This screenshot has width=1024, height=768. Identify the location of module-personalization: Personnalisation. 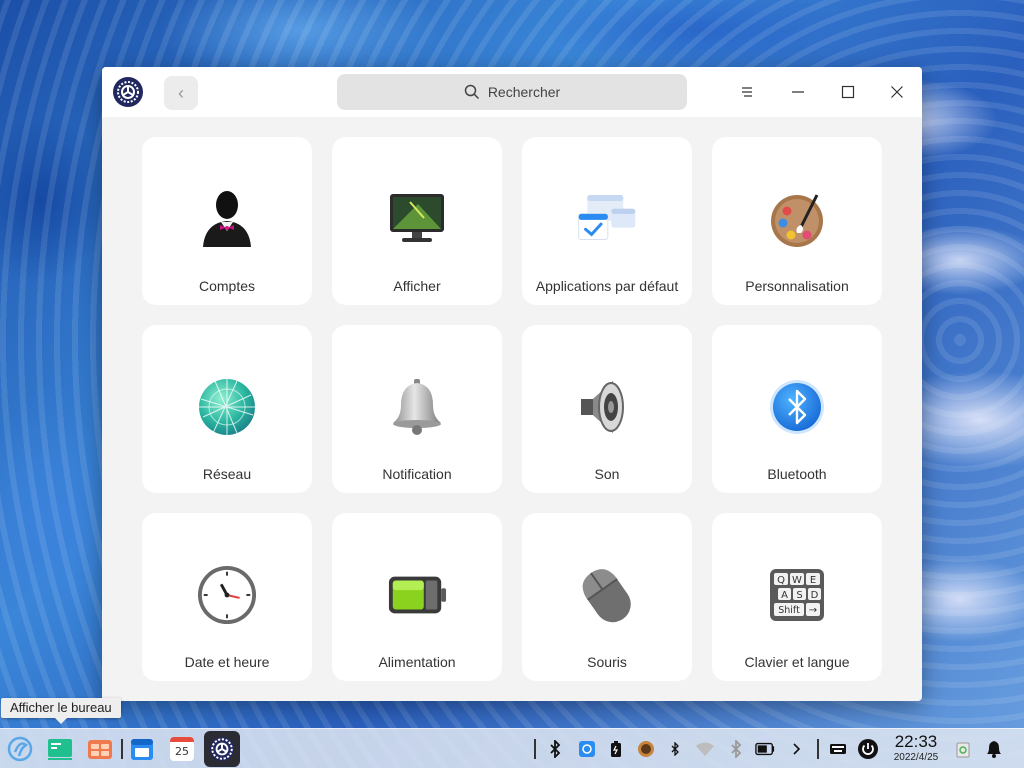
(797, 221).